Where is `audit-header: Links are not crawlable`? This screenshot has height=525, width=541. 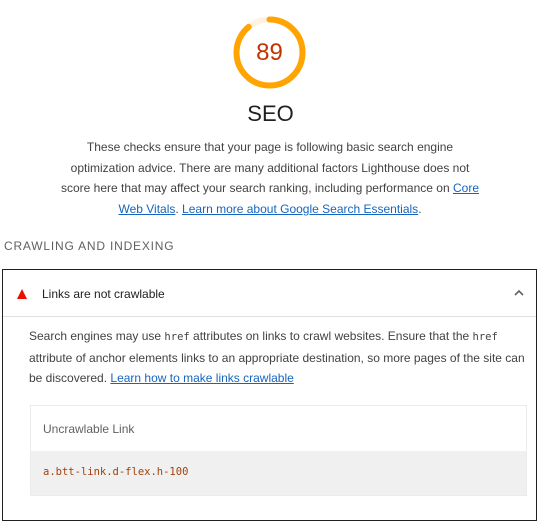 audit-header: Links are not crawlable is located at coordinates (269, 293).